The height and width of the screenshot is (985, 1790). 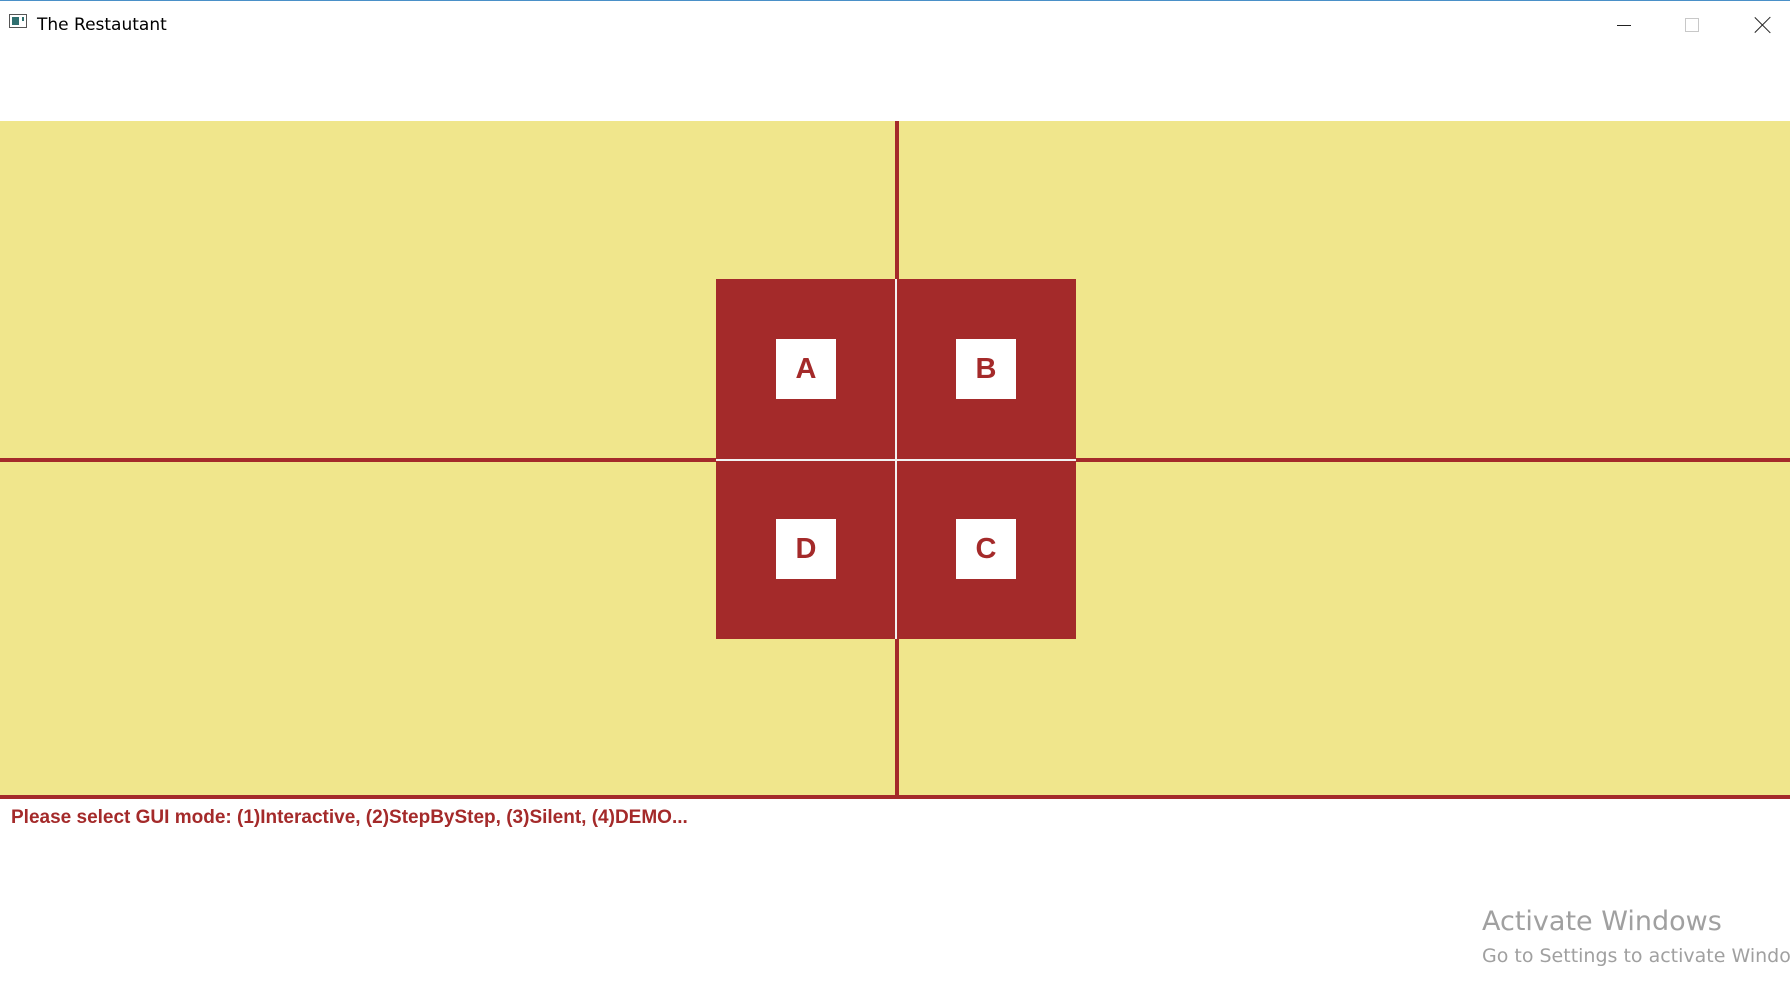 I want to click on minimize-button, so click(x=1624, y=25).